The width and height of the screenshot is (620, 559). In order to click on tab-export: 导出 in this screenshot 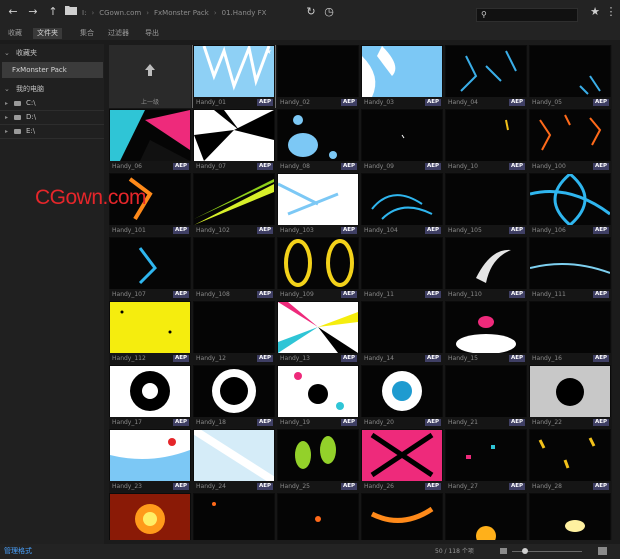, I will do `click(152, 33)`.